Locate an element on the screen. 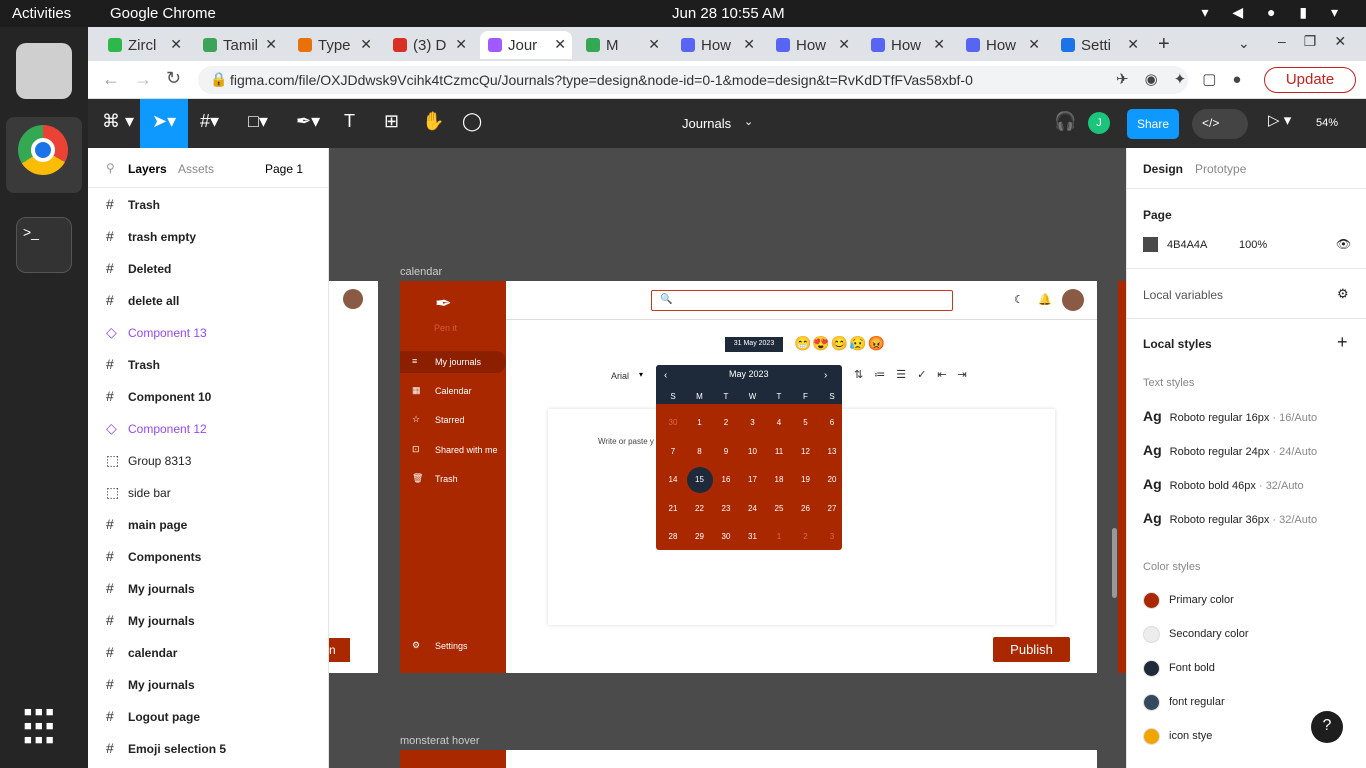  color-style-item: font regular is located at coordinates (1184, 702).